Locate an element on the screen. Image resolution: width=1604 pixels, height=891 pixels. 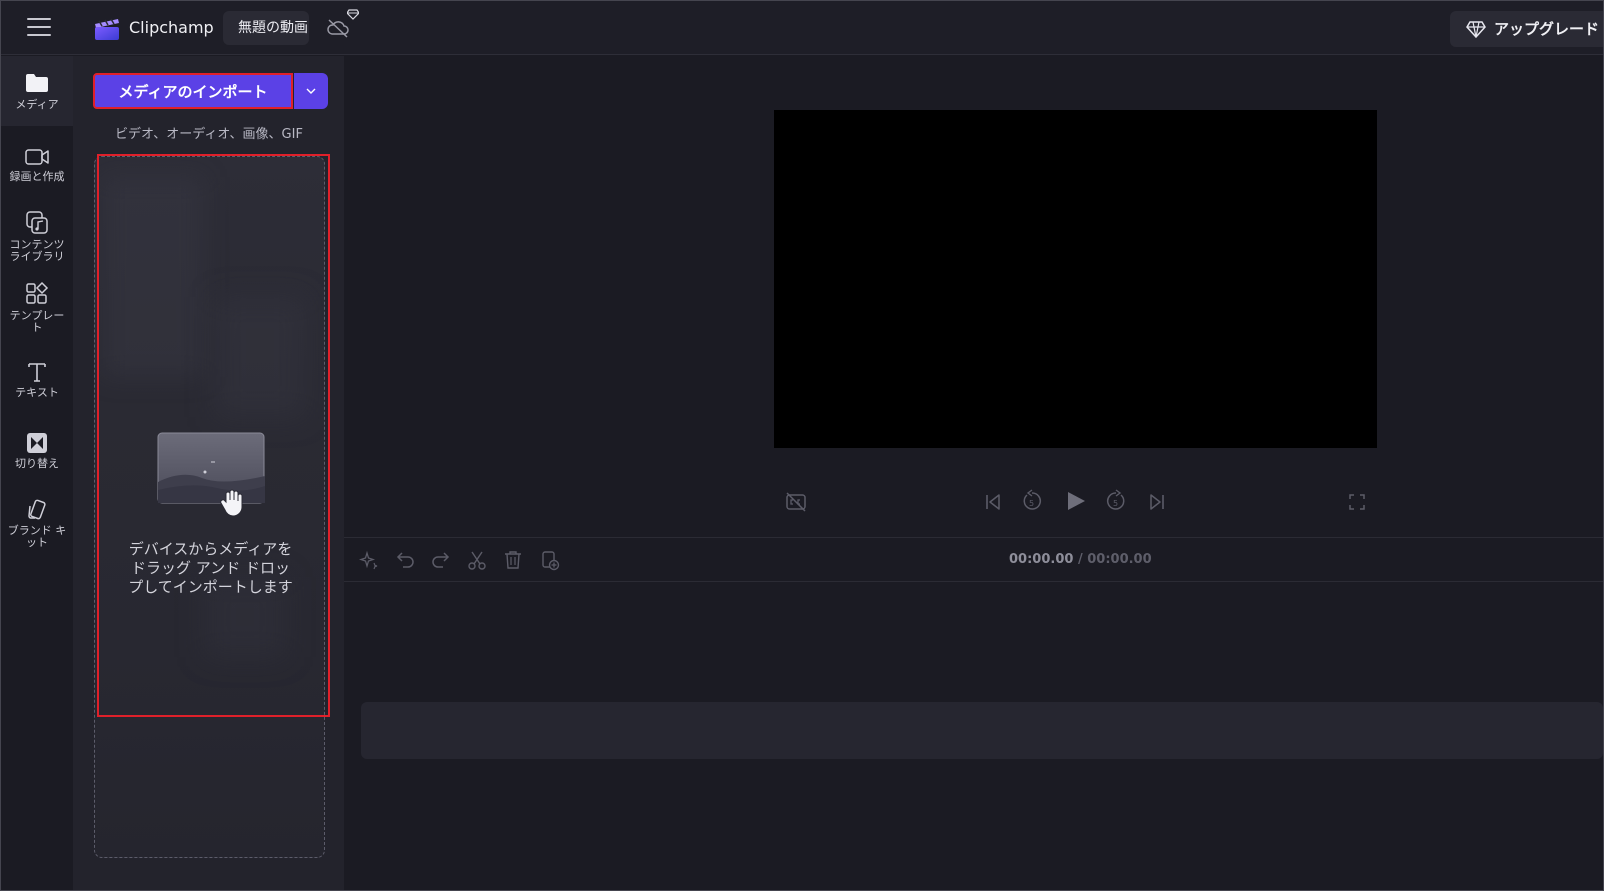
sidebar-item-label: ブランド キ ット is located at coordinates (37, 536).